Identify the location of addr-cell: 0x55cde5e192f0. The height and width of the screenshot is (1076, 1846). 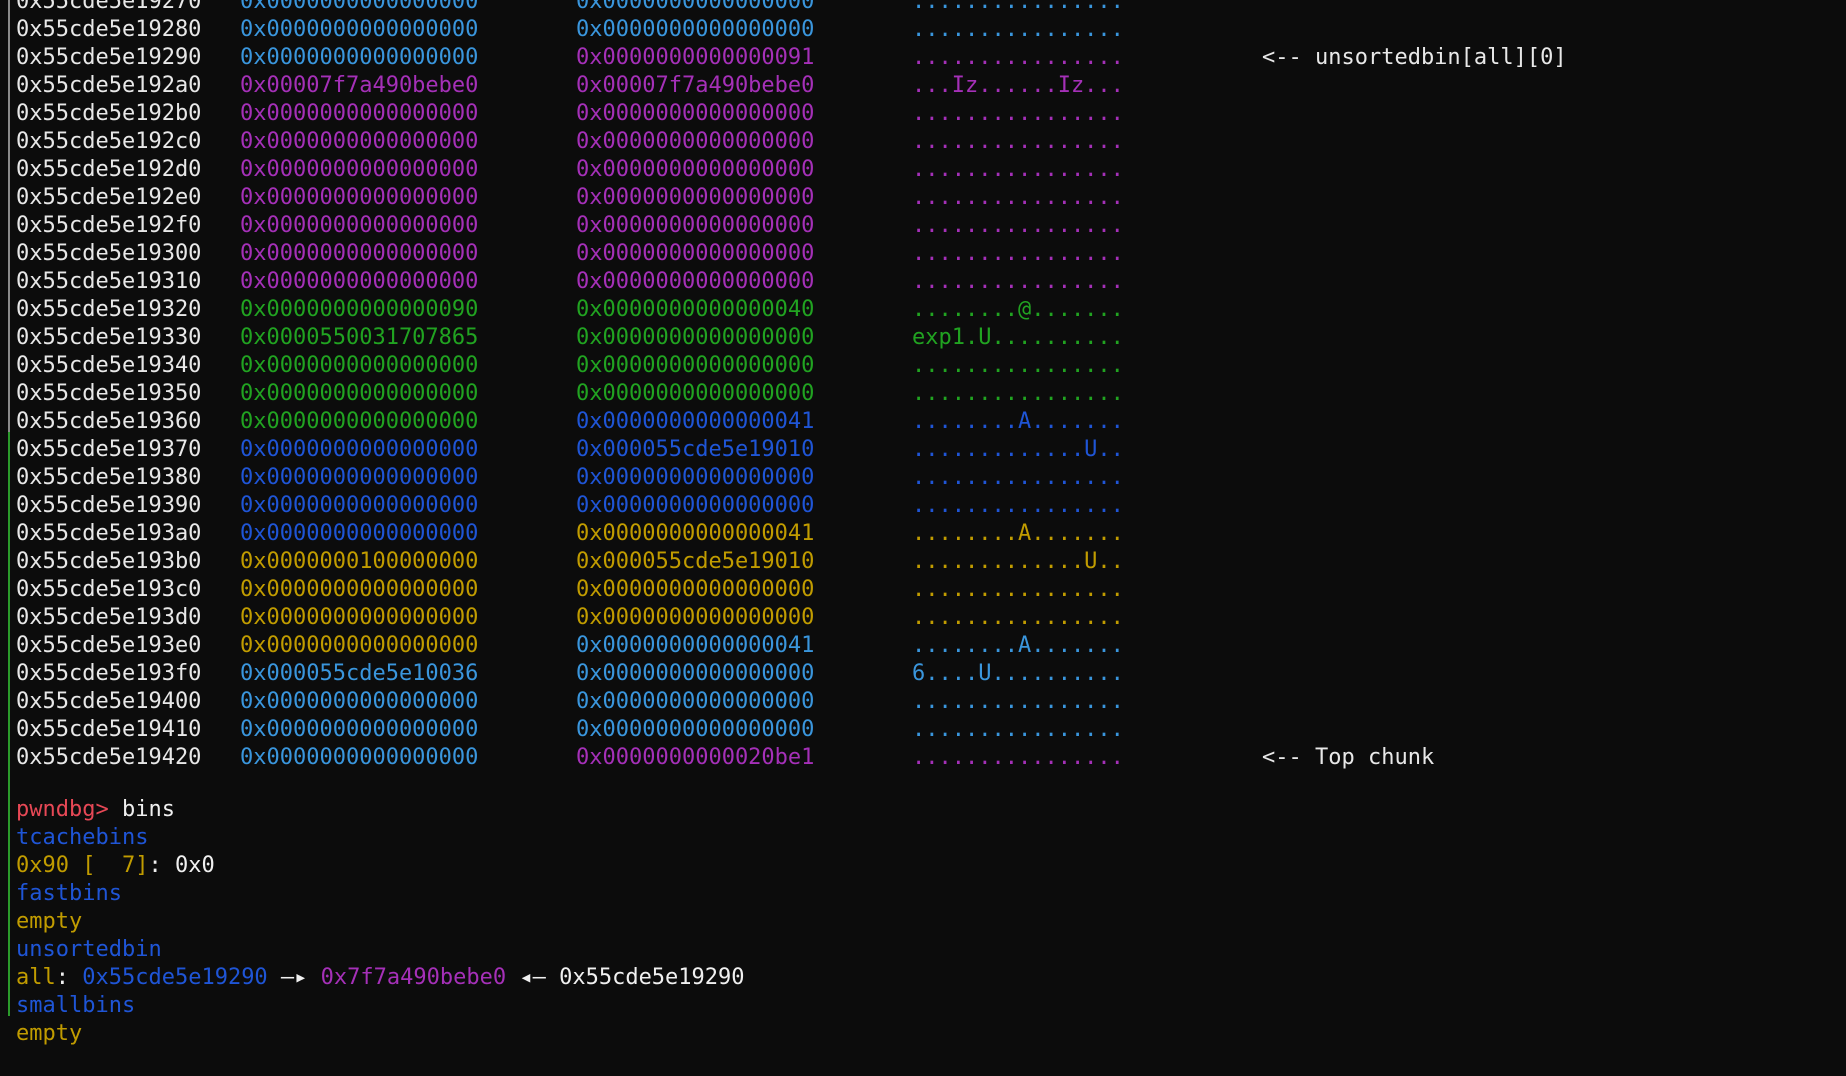
(109, 225).